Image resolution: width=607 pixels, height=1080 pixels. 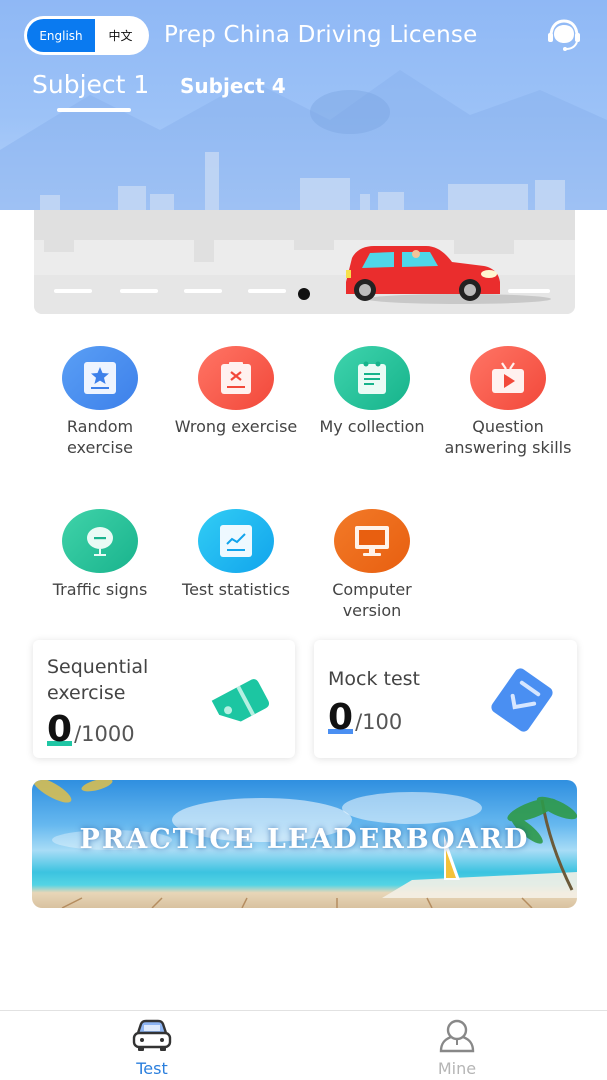 What do you see at coordinates (152, 1035) in the screenshot?
I see `car-icon` at bounding box center [152, 1035].